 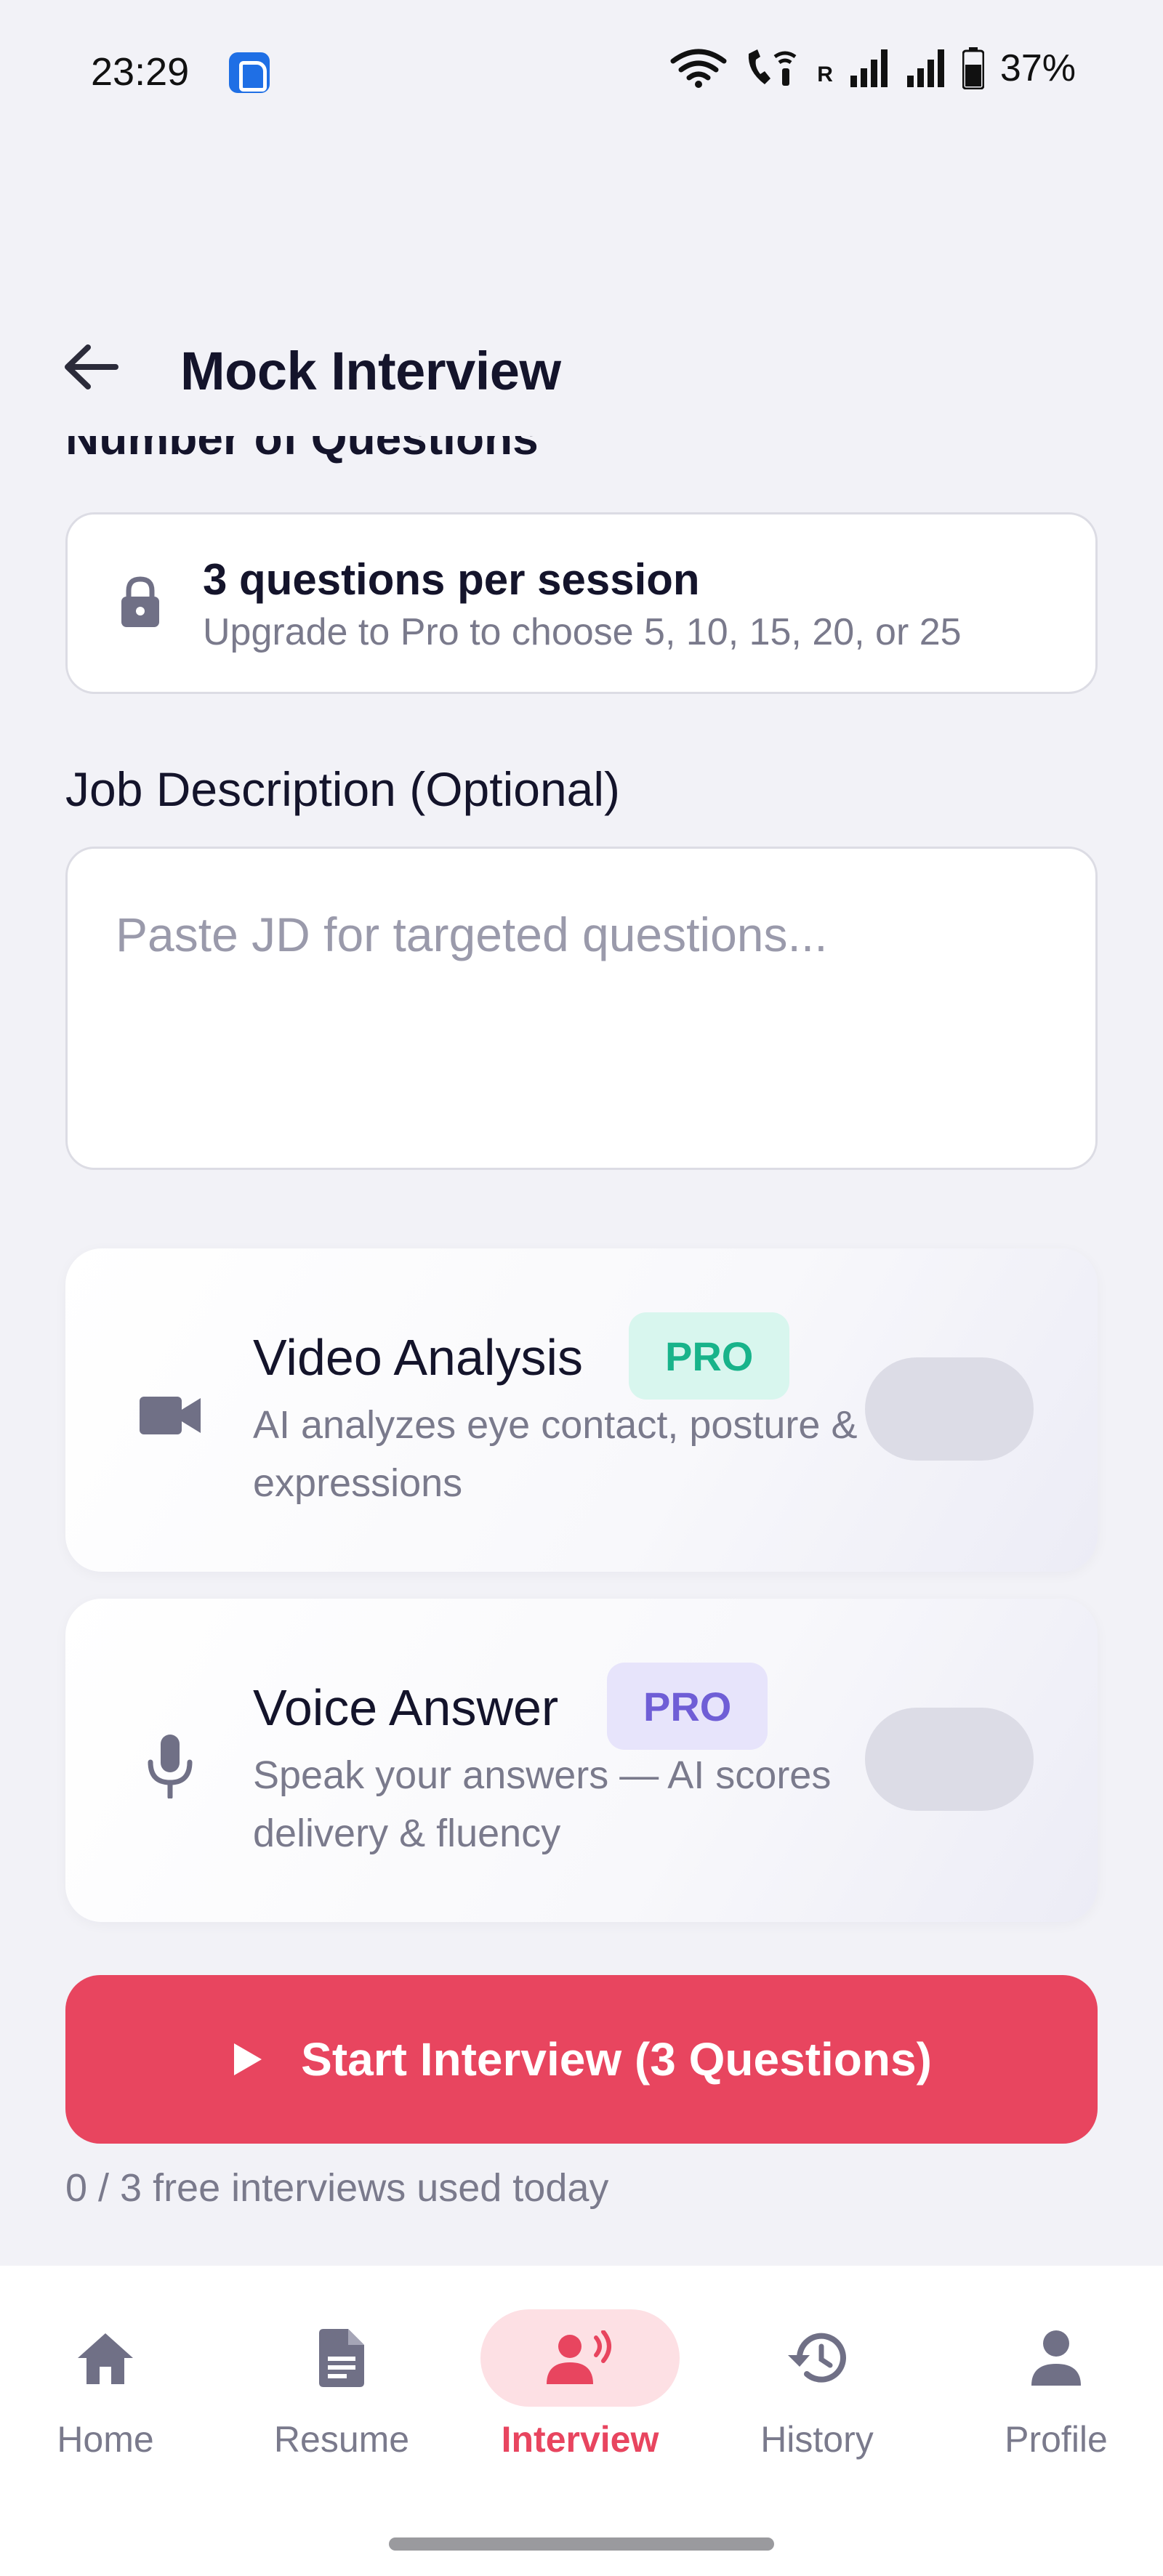 What do you see at coordinates (580, 2358) in the screenshot?
I see `interview-speaker-icon` at bounding box center [580, 2358].